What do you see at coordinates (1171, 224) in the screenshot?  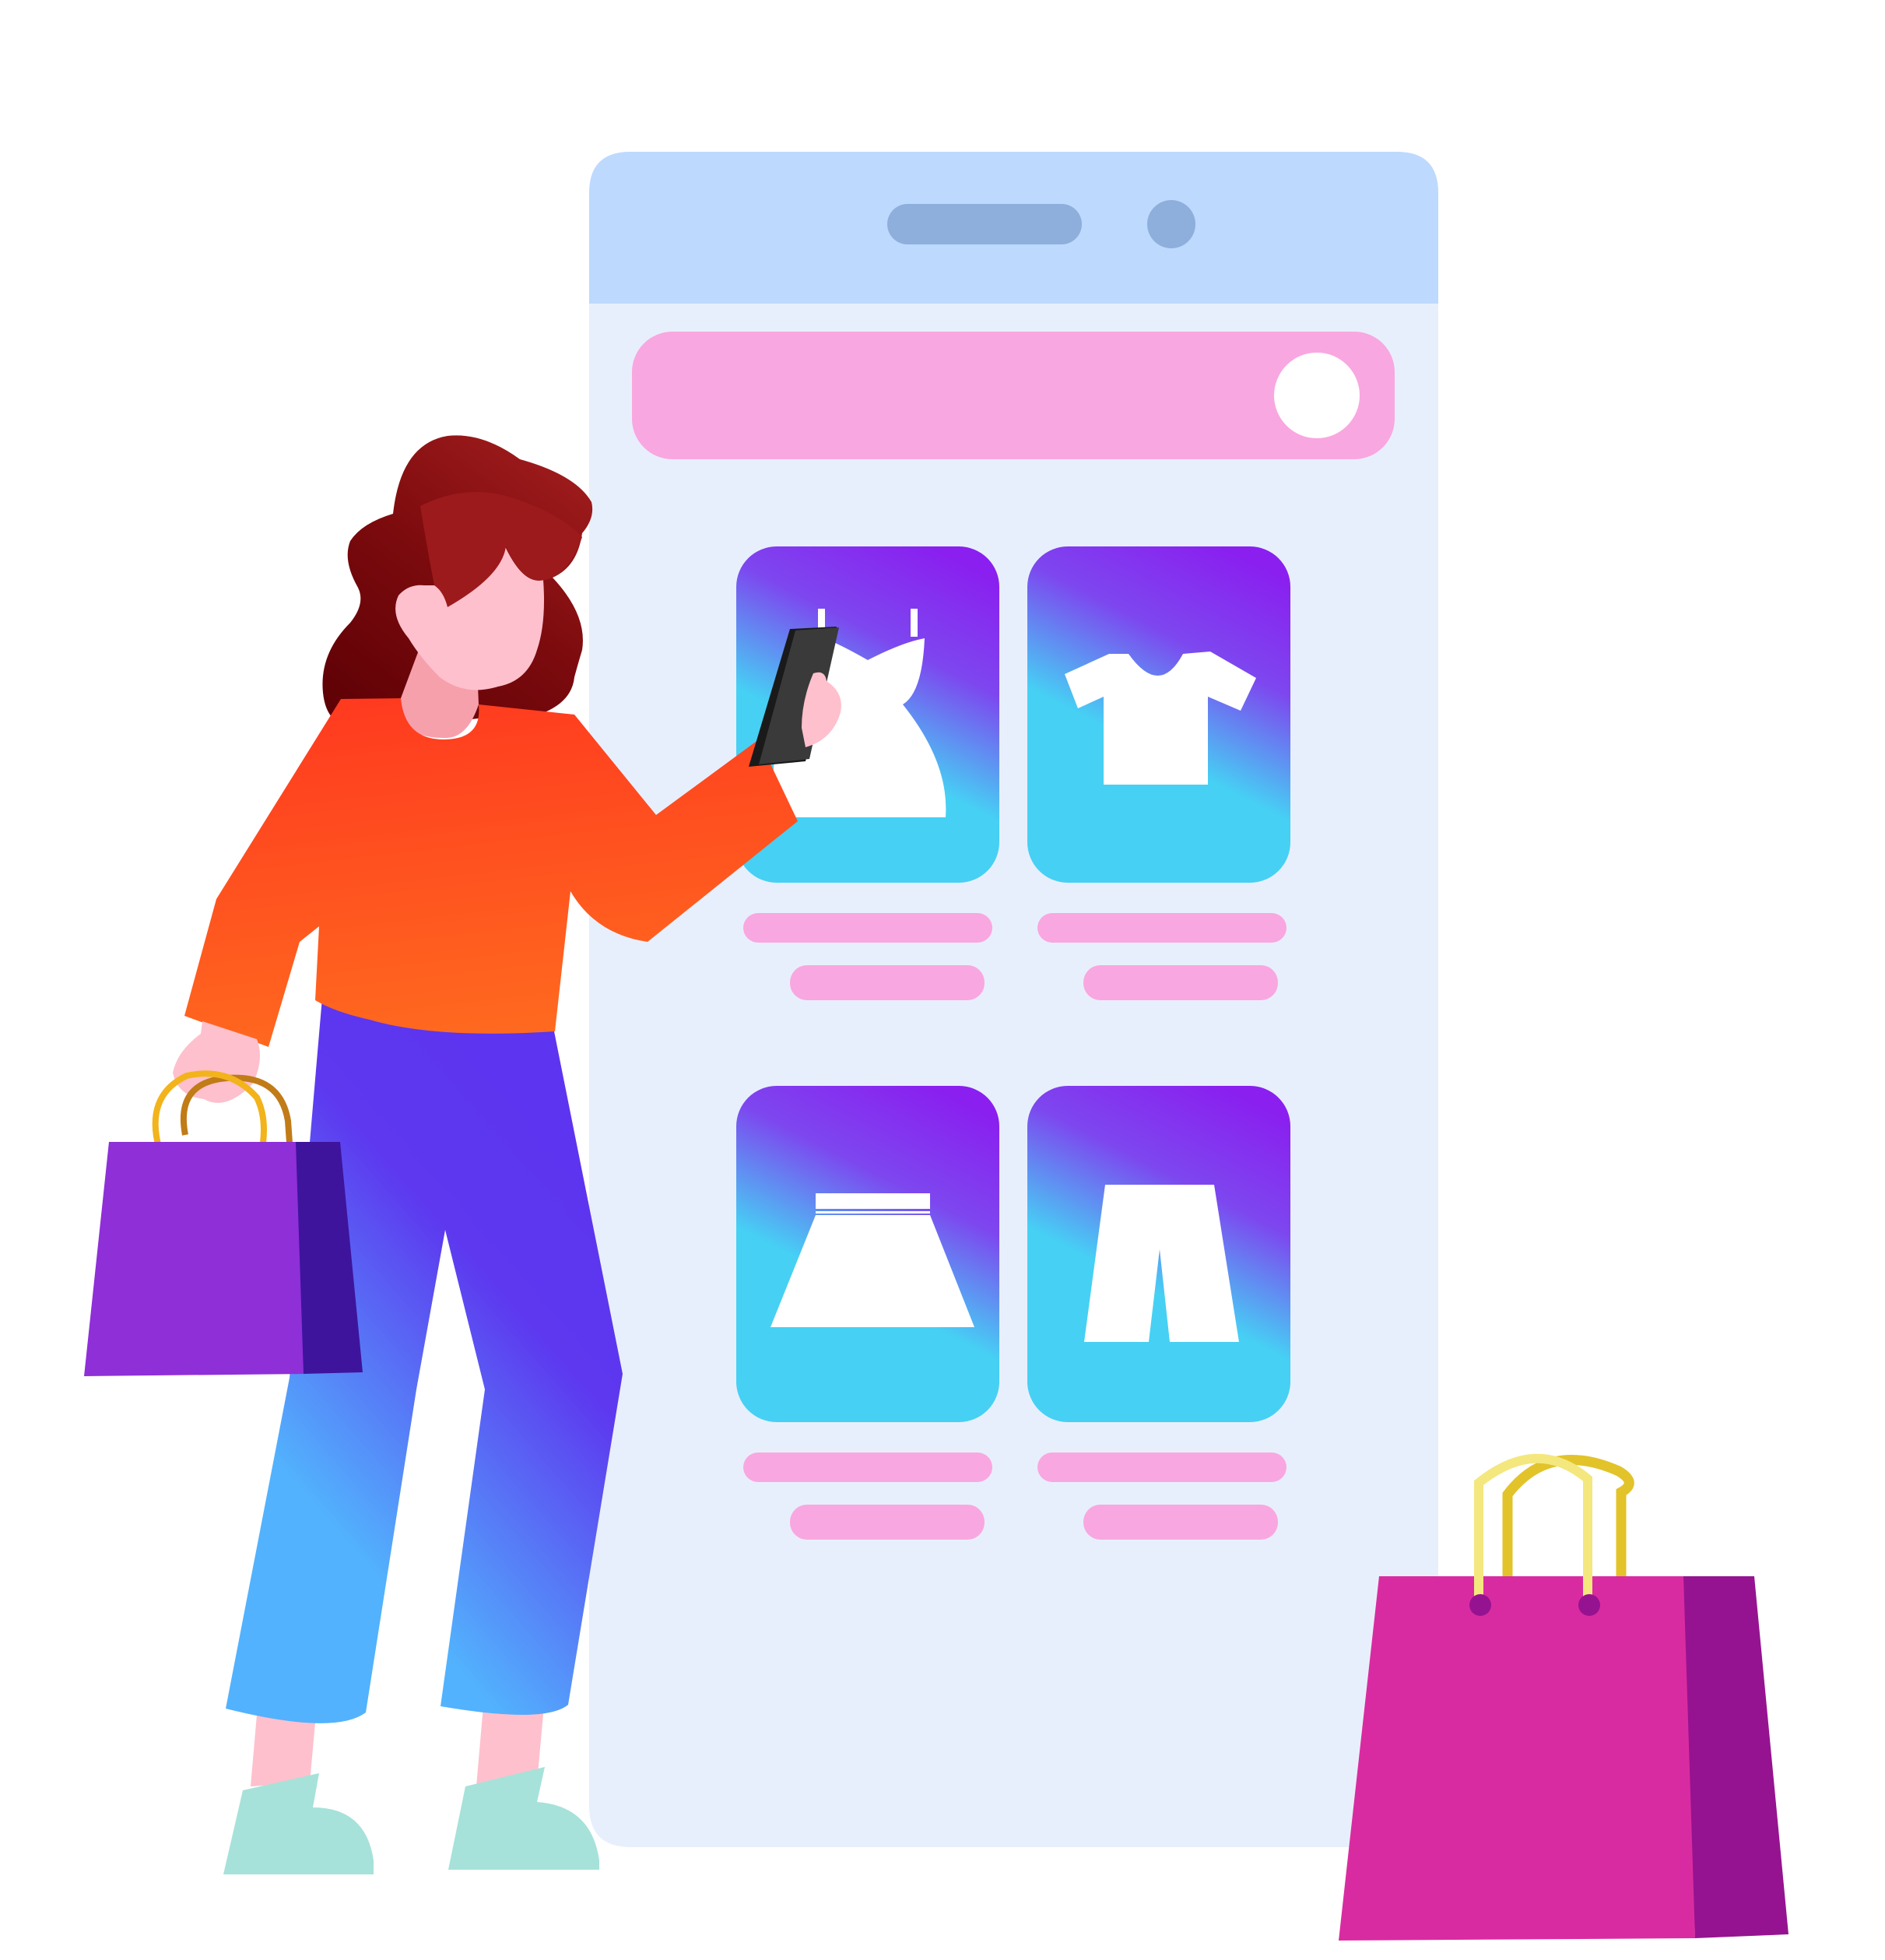 I see `phone-camera` at bounding box center [1171, 224].